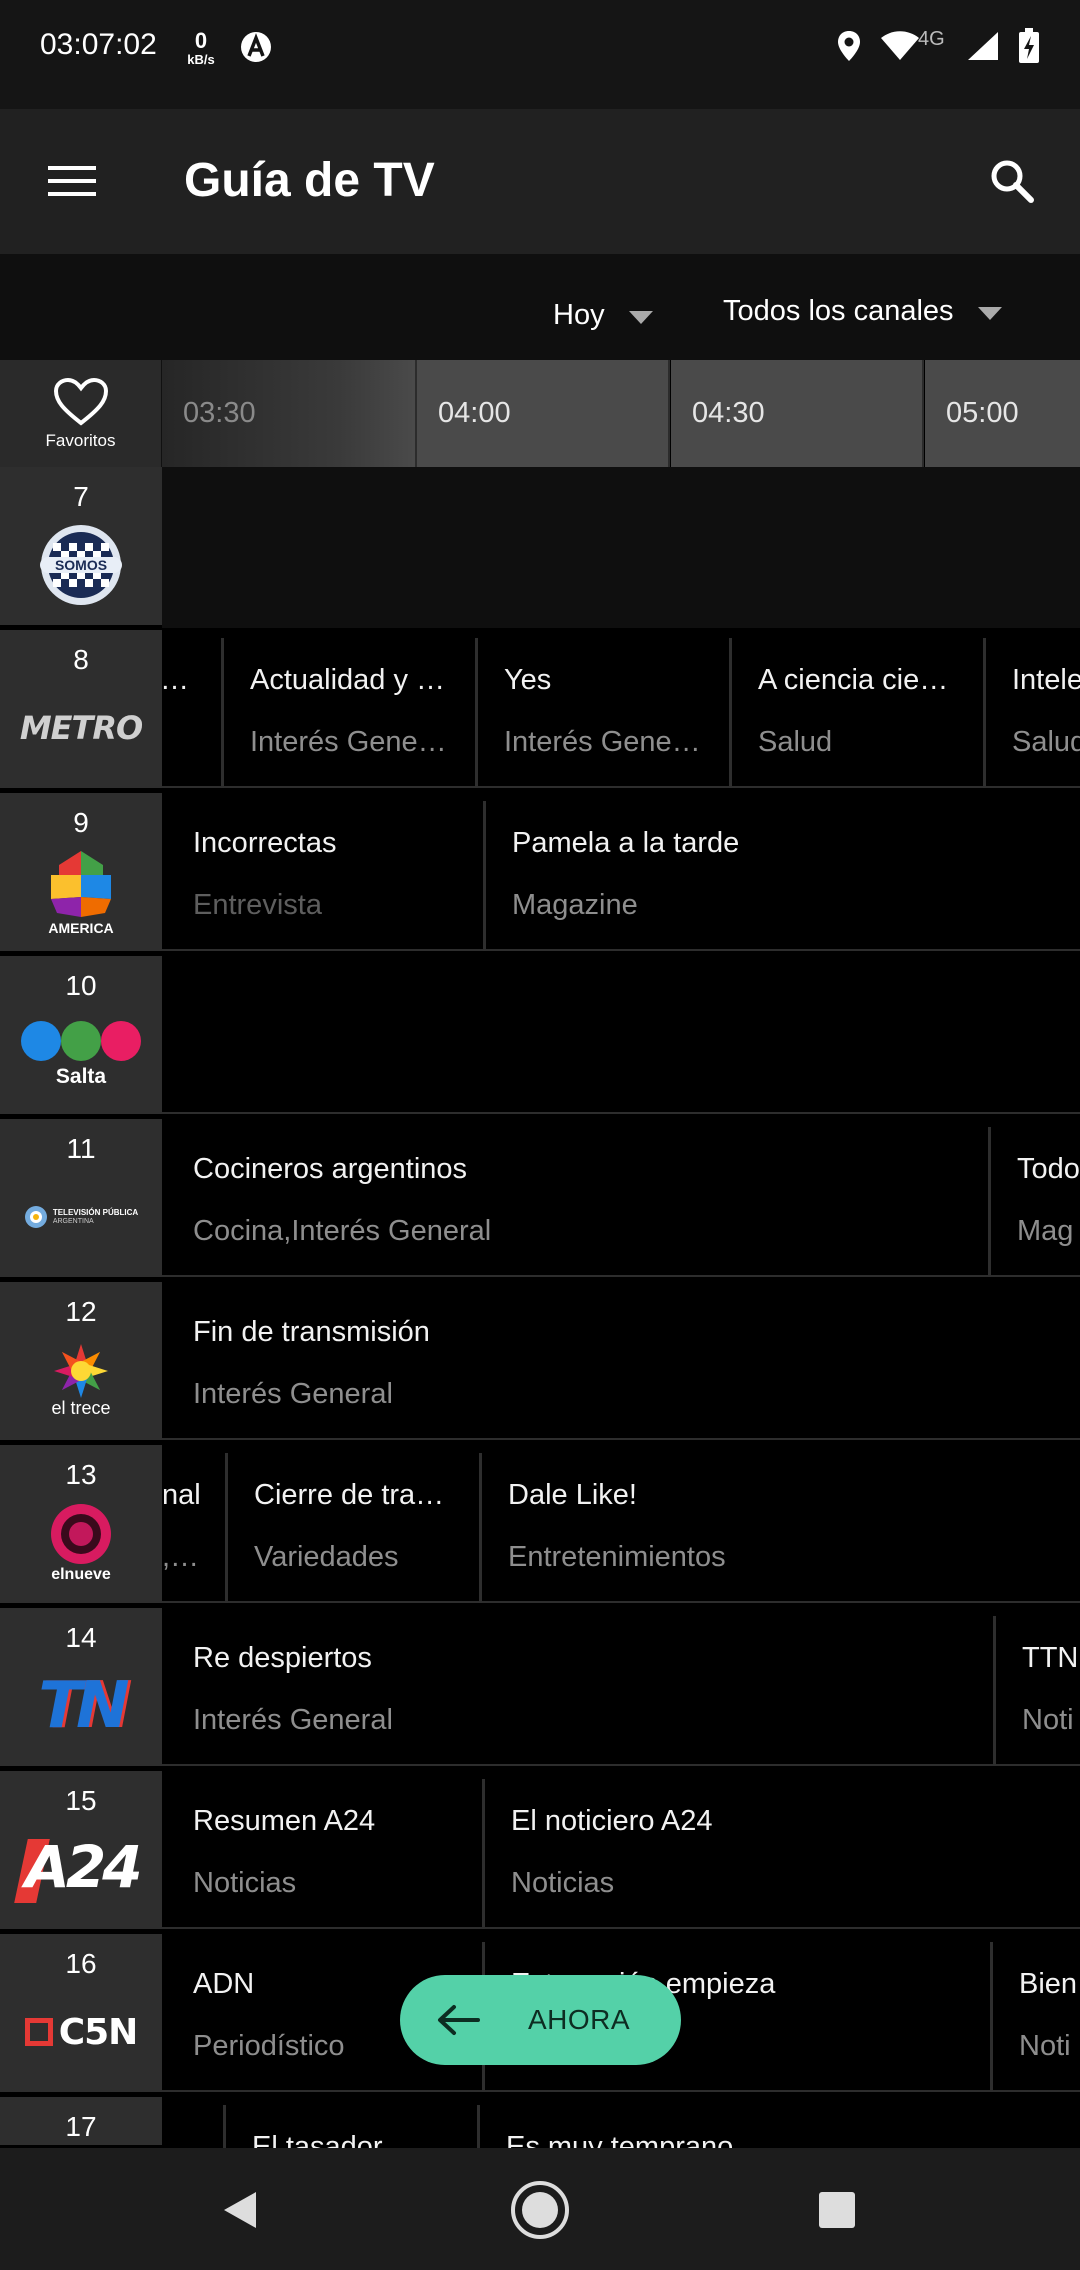 This screenshot has width=1080, height=2270. Describe the element at coordinates (81, 985) in the screenshot. I see `channel-number: 10` at that location.